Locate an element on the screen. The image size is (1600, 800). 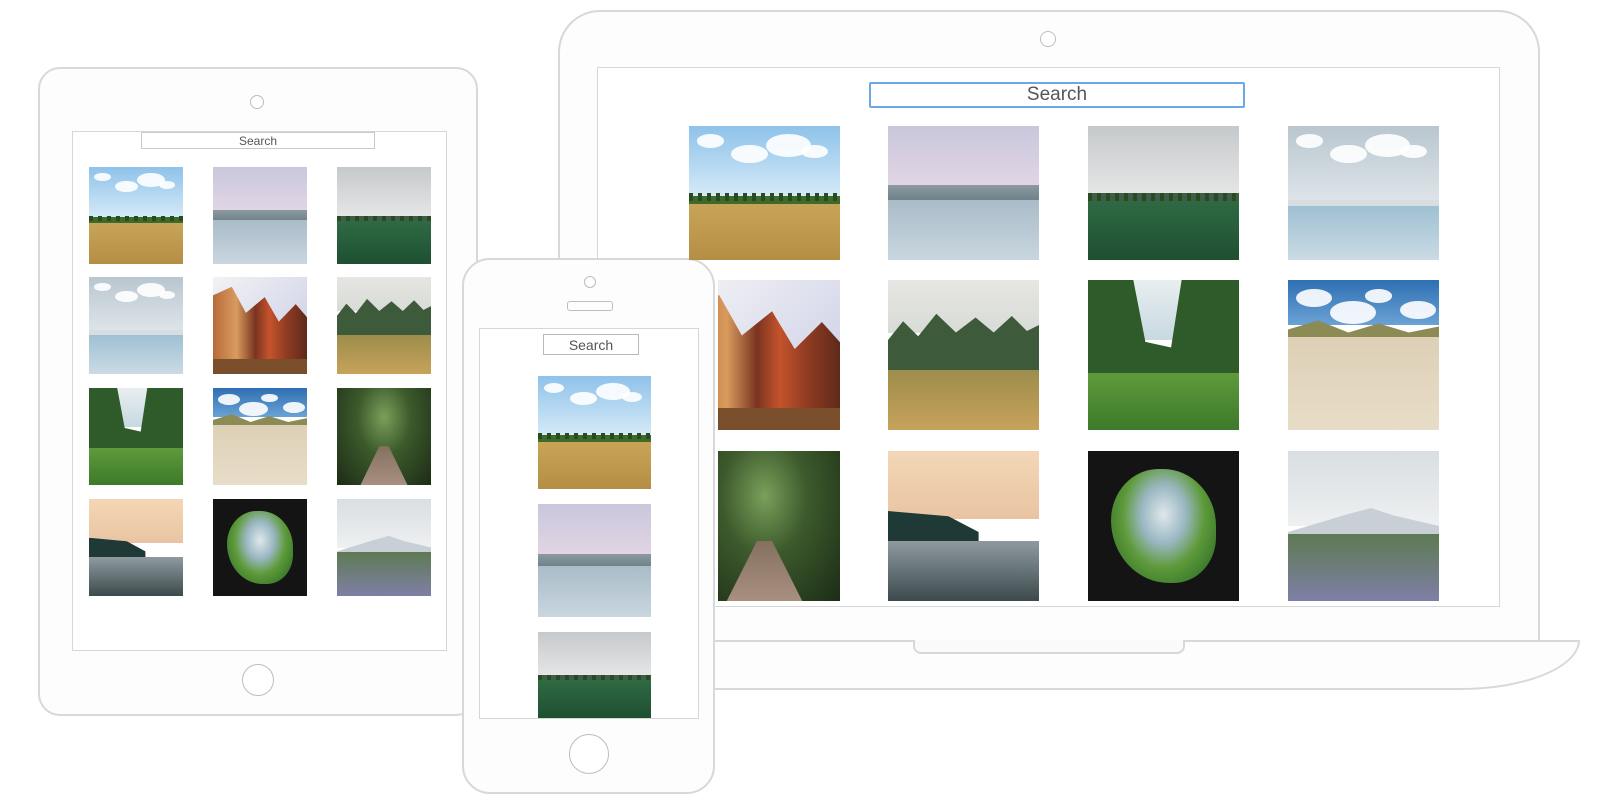
tablet-camera is located at coordinates (257, 102).